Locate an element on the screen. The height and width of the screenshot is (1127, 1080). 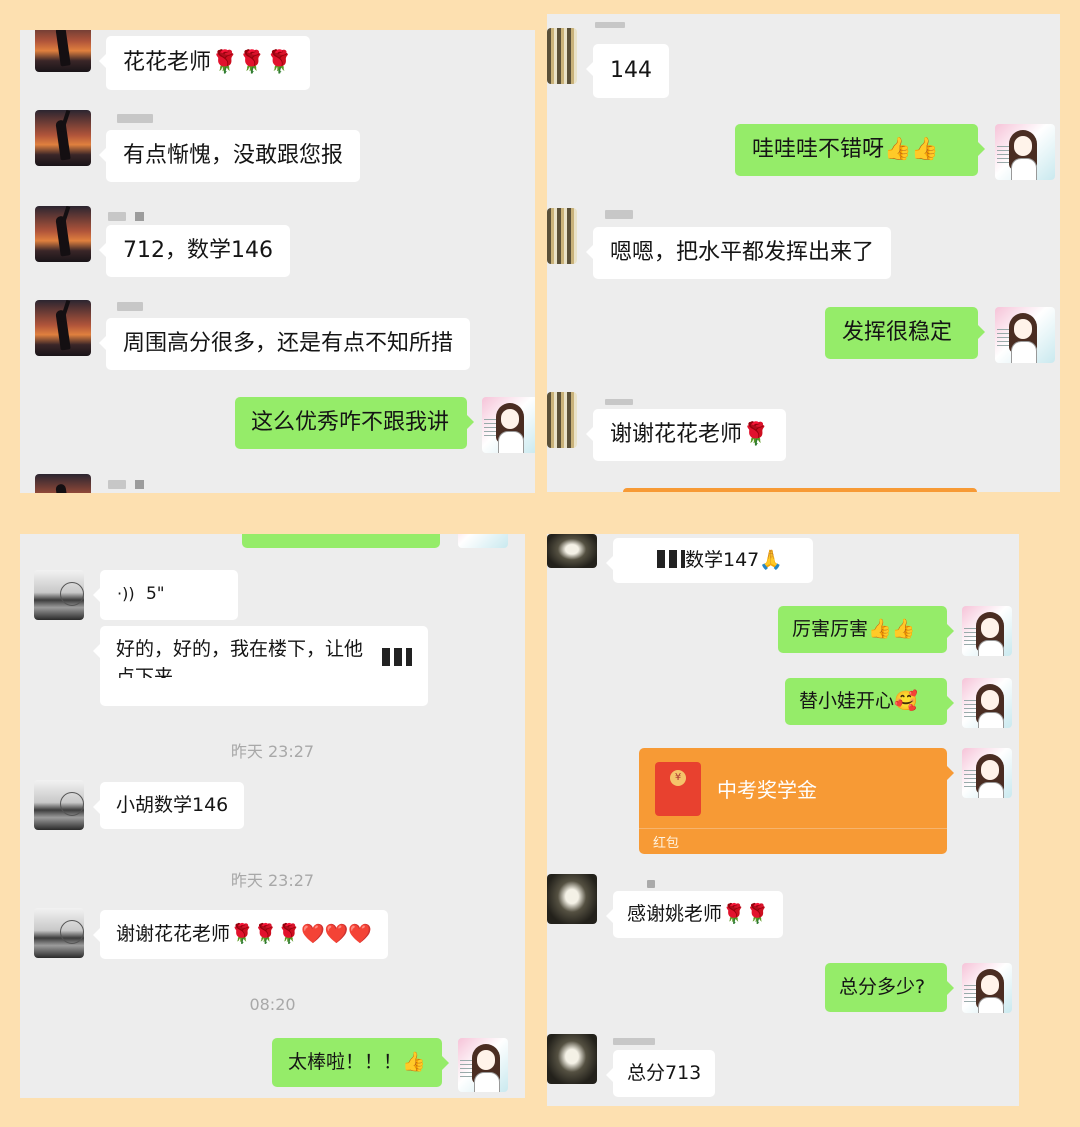
incoming-message: 小胡数学146 is located at coordinates (168, 805).